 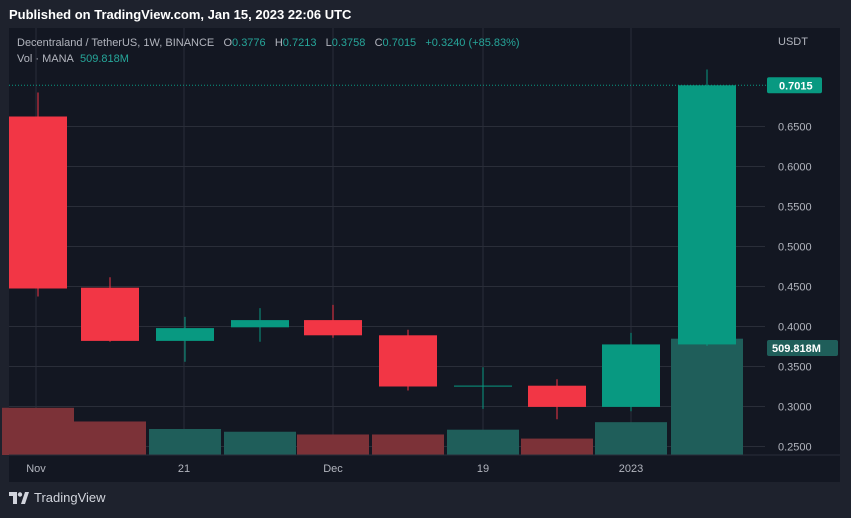 I want to click on tradingview-logo-icon, so click(x=19, y=497).